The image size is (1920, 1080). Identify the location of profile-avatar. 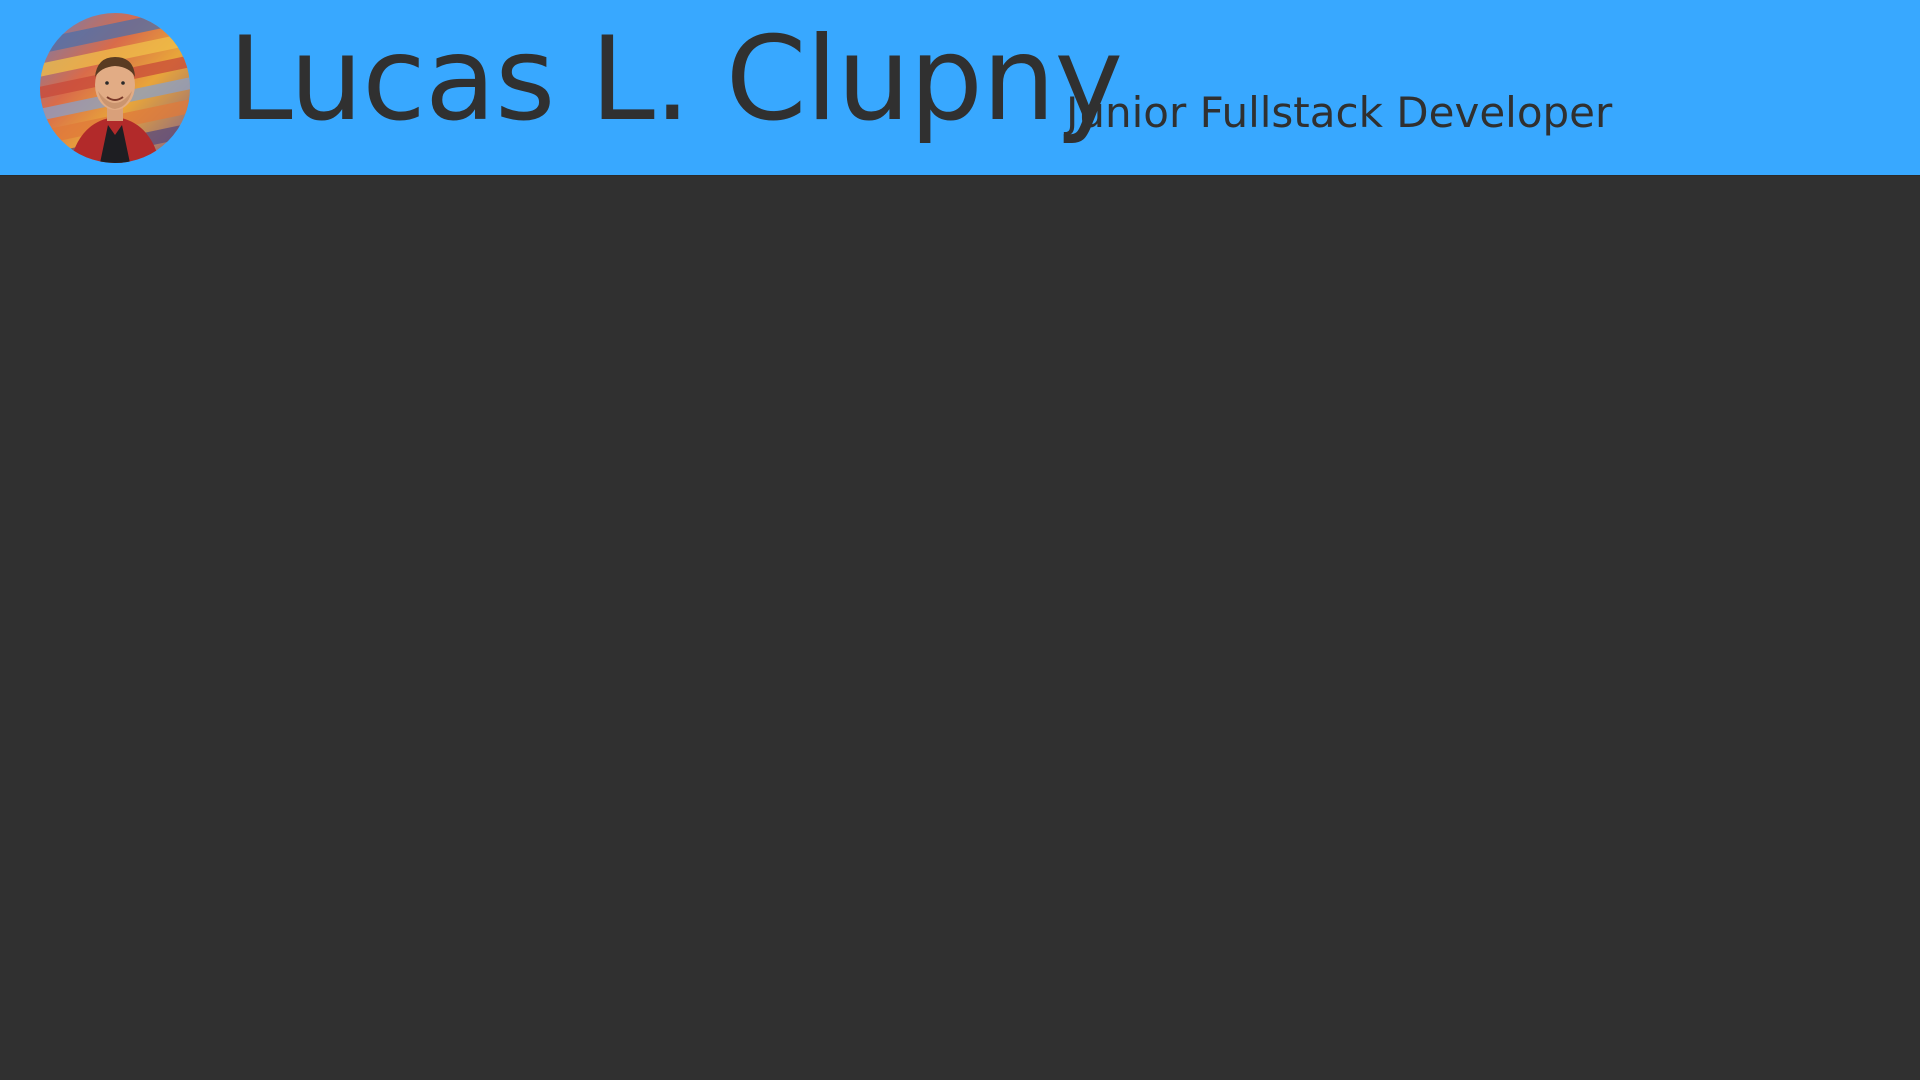
(115, 88).